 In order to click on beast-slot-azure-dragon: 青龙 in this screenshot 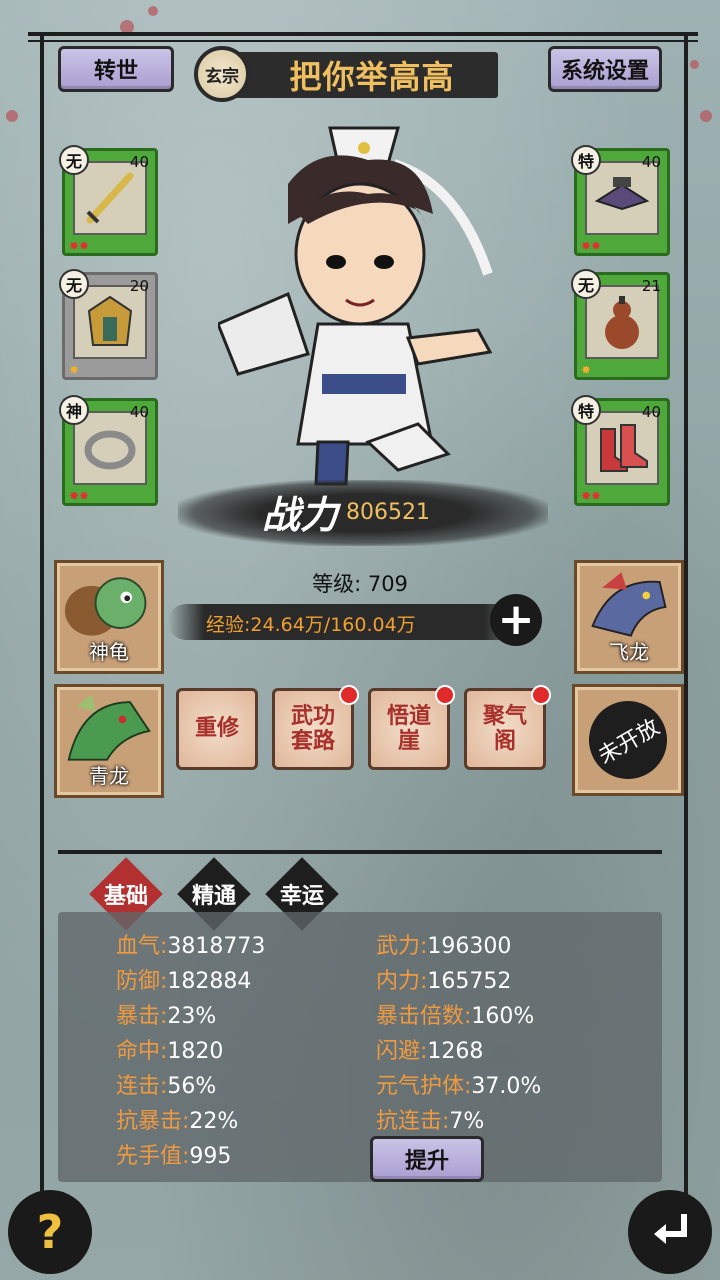, I will do `click(109, 741)`.